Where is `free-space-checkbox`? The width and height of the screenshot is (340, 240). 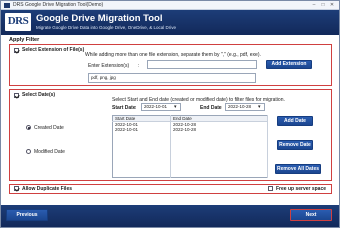
free-space-checkbox is located at coordinates (270, 188).